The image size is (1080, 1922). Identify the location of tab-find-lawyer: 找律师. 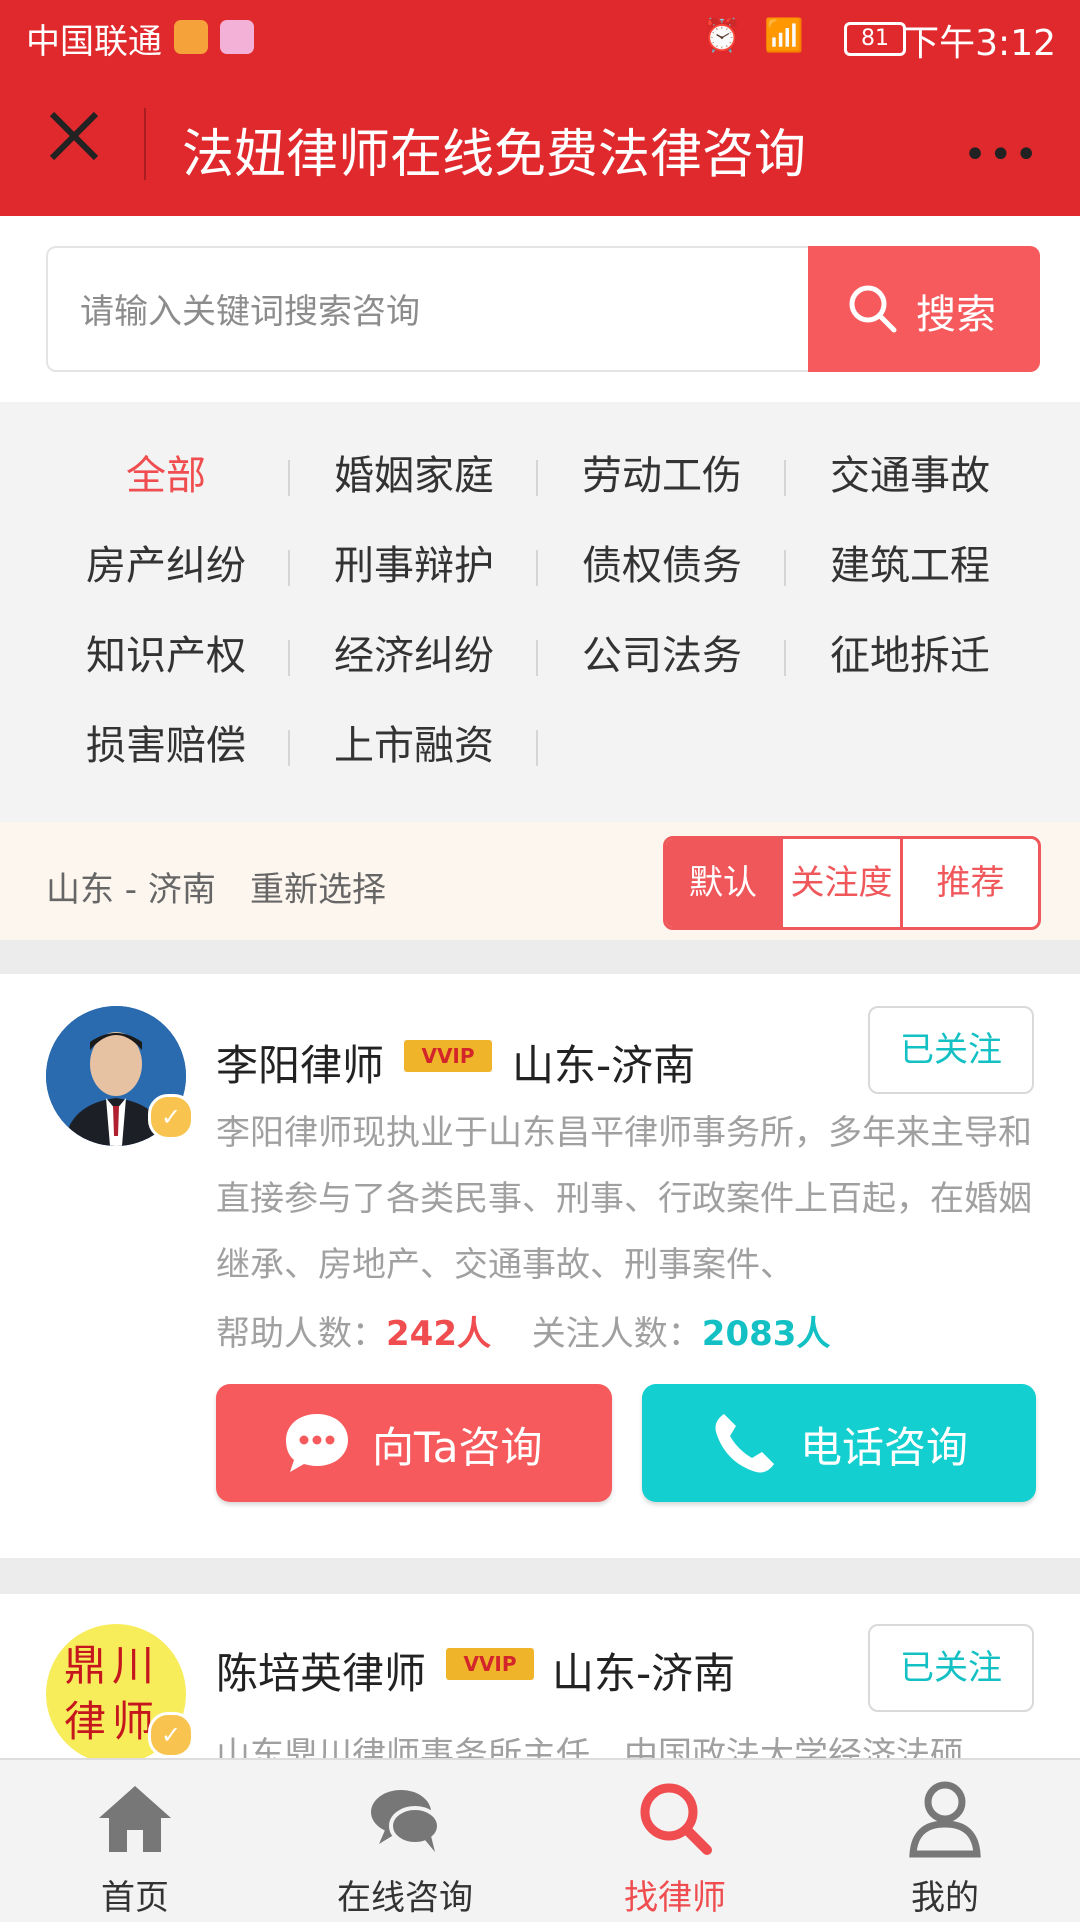
(675, 1841).